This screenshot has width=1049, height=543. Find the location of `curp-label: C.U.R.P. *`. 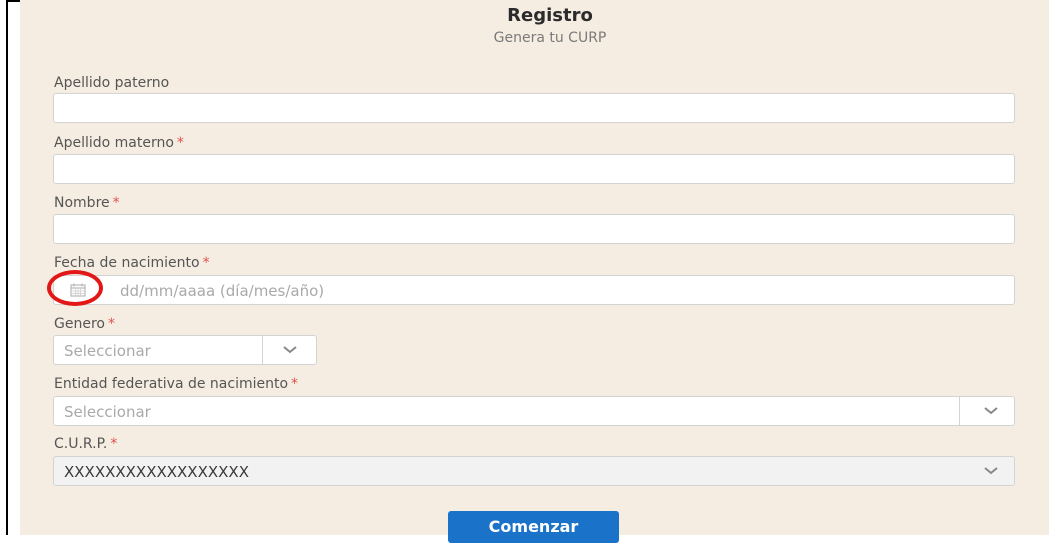

curp-label: C.U.R.P. * is located at coordinates (85, 444).